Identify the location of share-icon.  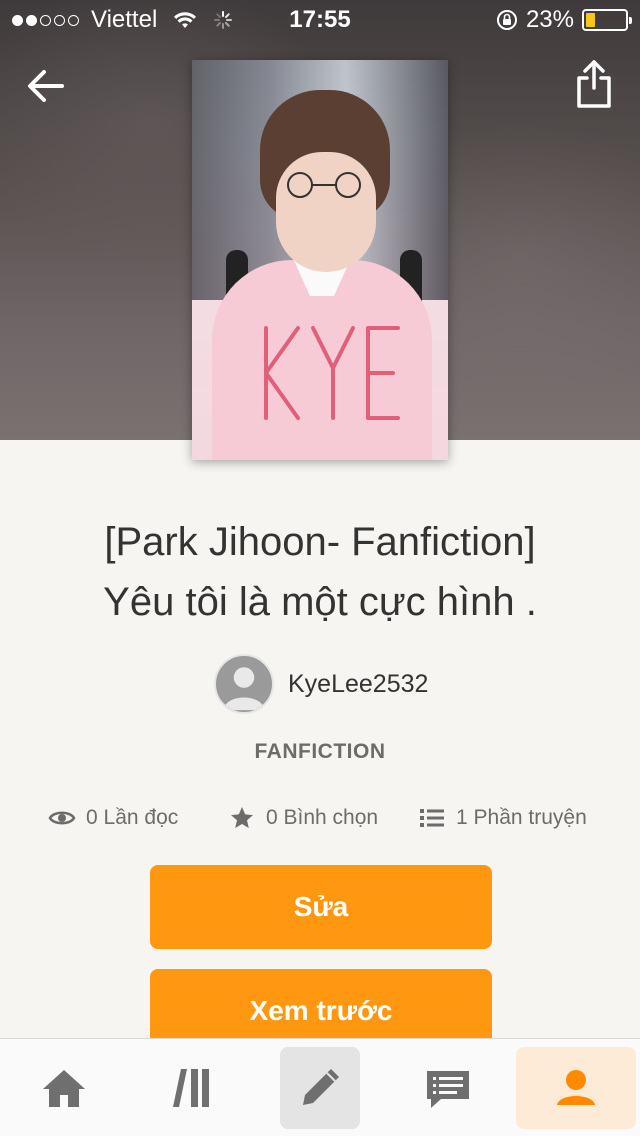
(594, 84).